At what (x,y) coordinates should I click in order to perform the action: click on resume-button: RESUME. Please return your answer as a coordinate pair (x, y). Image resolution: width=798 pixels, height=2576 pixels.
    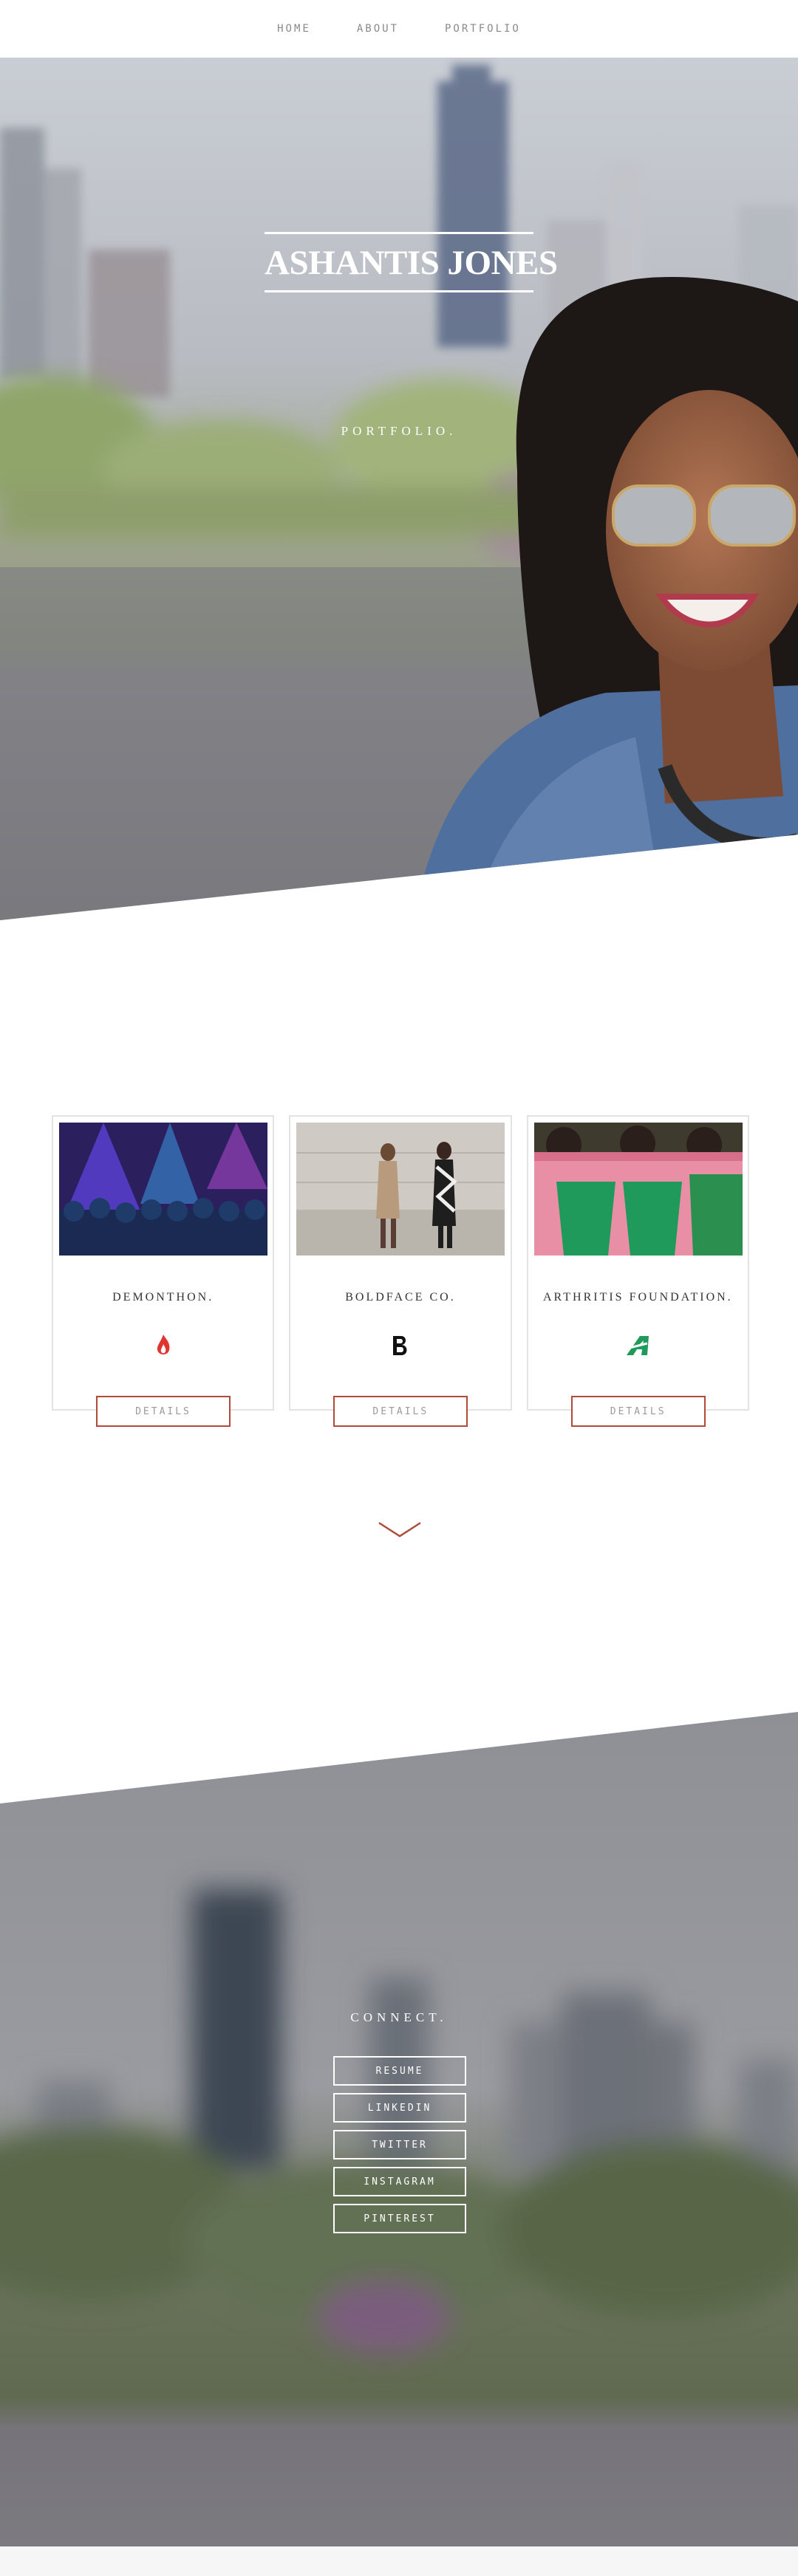
    Looking at the image, I should click on (399, 2071).